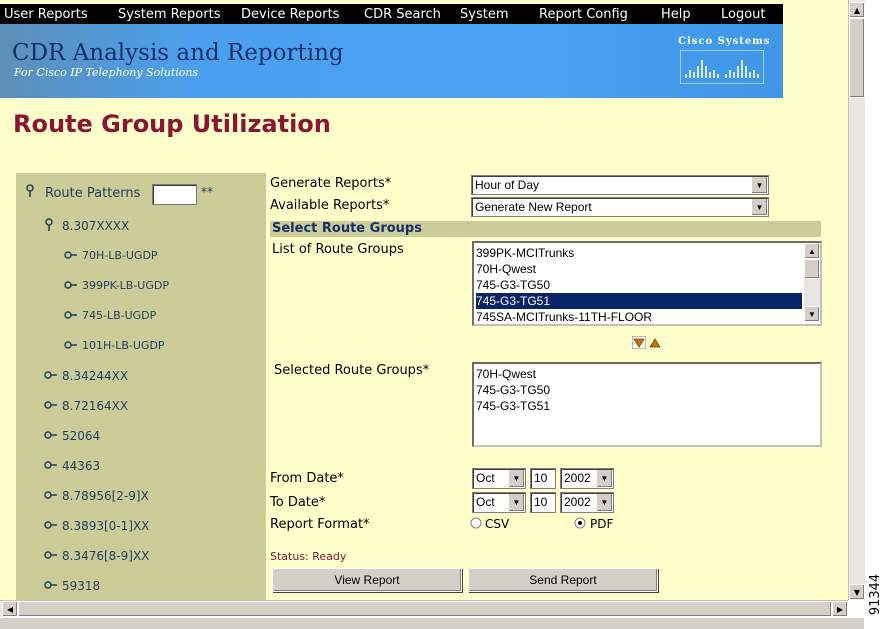  Describe the element at coordinates (499, 502) in the screenshot. I see `to-month-select: Oct ▼` at that location.